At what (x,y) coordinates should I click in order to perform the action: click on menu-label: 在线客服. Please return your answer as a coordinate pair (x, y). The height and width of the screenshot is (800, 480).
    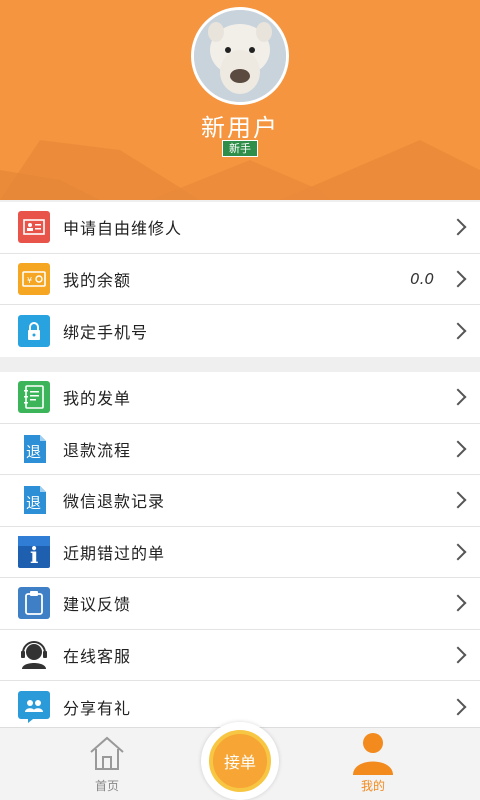
    Looking at the image, I should click on (97, 656).